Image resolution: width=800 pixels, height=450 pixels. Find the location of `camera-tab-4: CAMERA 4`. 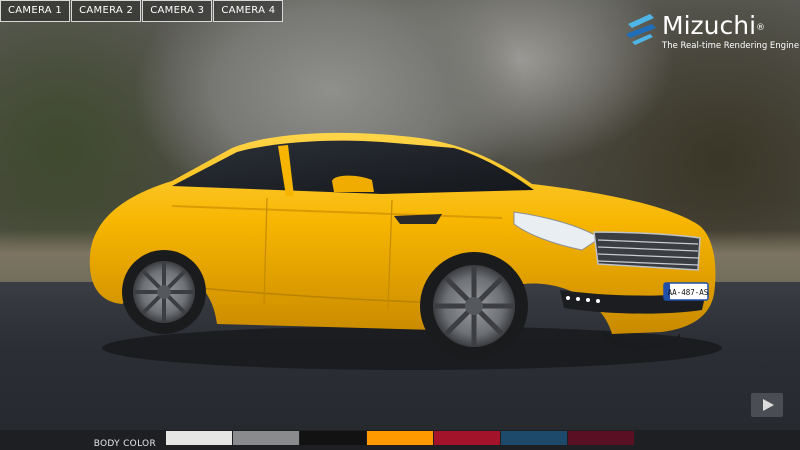

camera-tab-4: CAMERA 4 is located at coordinates (248, 11).